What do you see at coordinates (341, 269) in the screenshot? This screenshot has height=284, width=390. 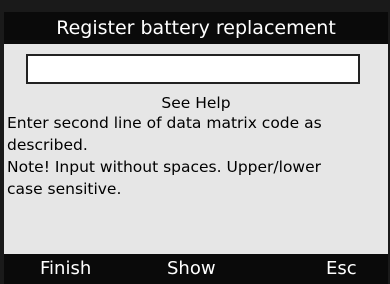 I see `esc-button: Esc` at bounding box center [341, 269].